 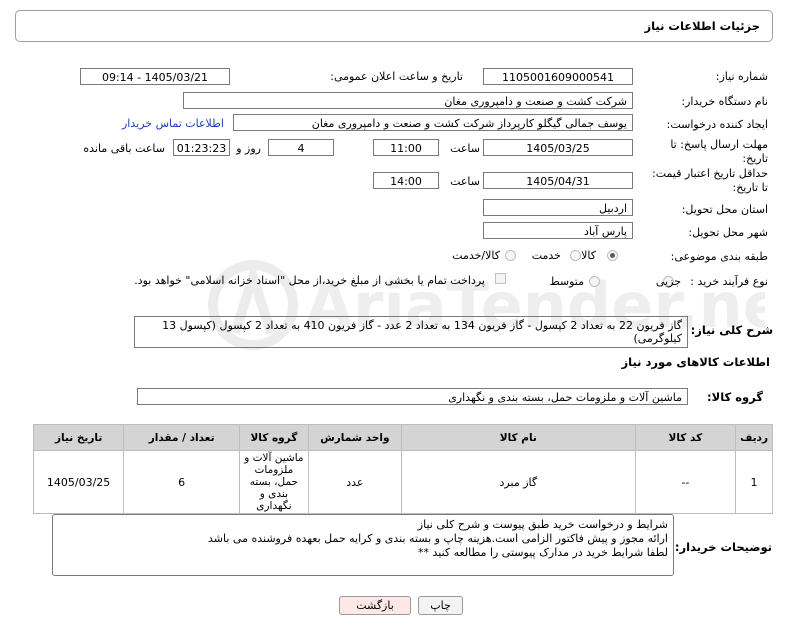 I want to click on process-option-medium: متوسط, so click(x=566, y=281).